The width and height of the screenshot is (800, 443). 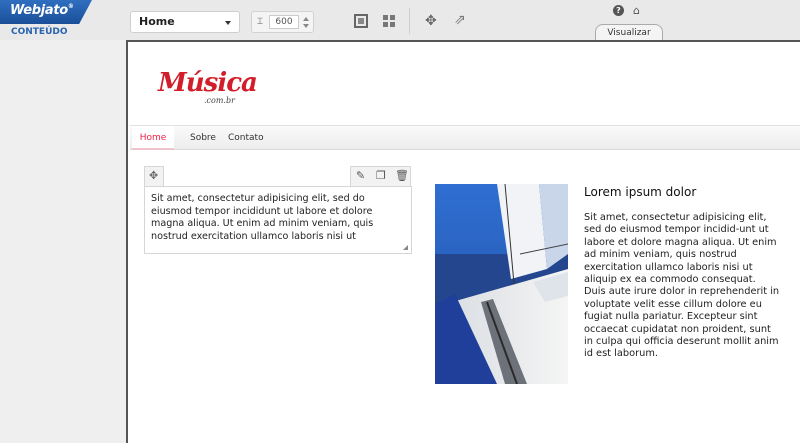 What do you see at coordinates (42, 10) in the screenshot?
I see `webjato-logo: Webjato®` at bounding box center [42, 10].